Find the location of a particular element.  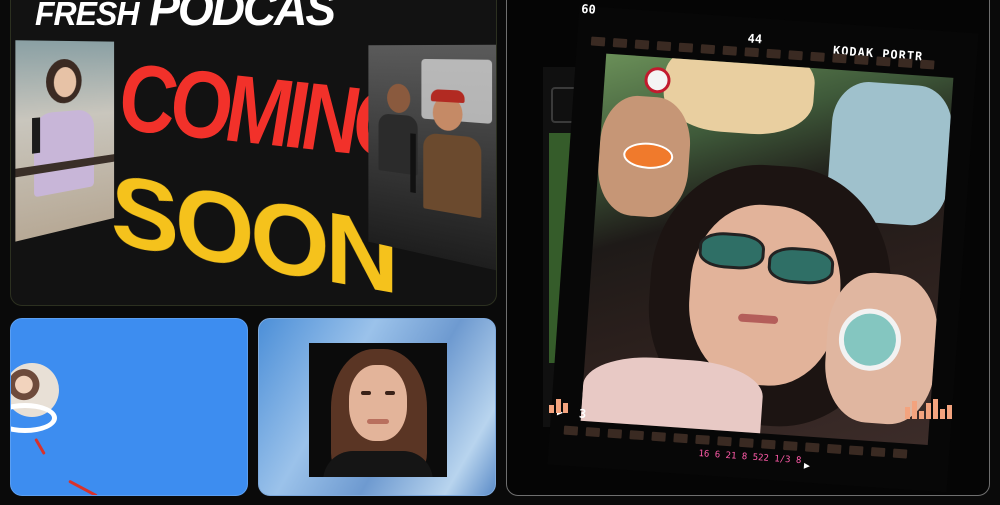

headline-podcast: PODCAS is located at coordinates (242, 18).